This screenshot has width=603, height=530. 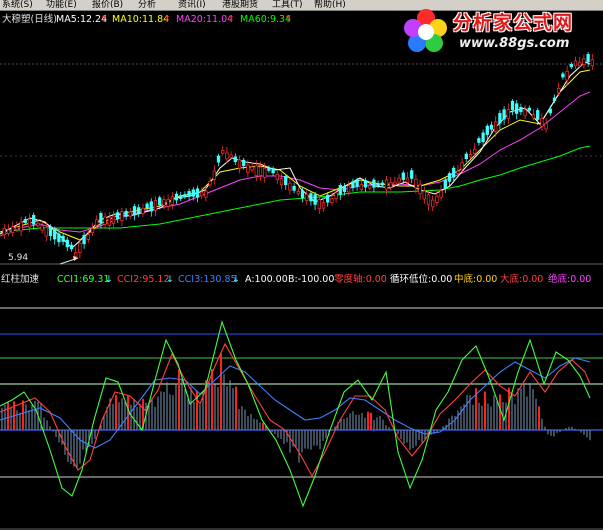 What do you see at coordinates (143, 279) in the screenshot?
I see `cci2-label: CCI2:95.12` at bounding box center [143, 279].